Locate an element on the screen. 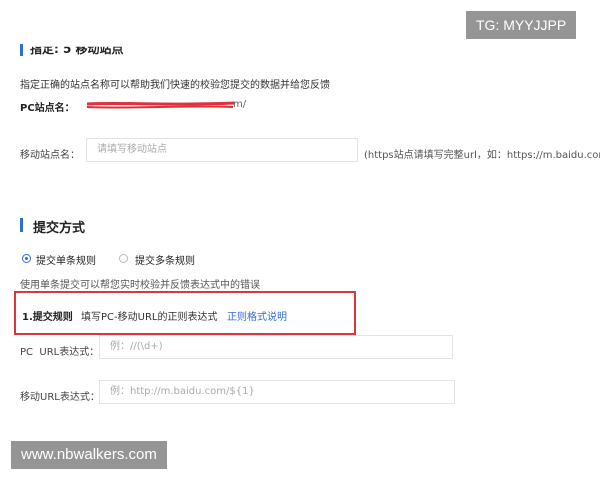 This screenshot has width=600, height=480. pc-site-label: PC站点名： is located at coordinates (47, 108).